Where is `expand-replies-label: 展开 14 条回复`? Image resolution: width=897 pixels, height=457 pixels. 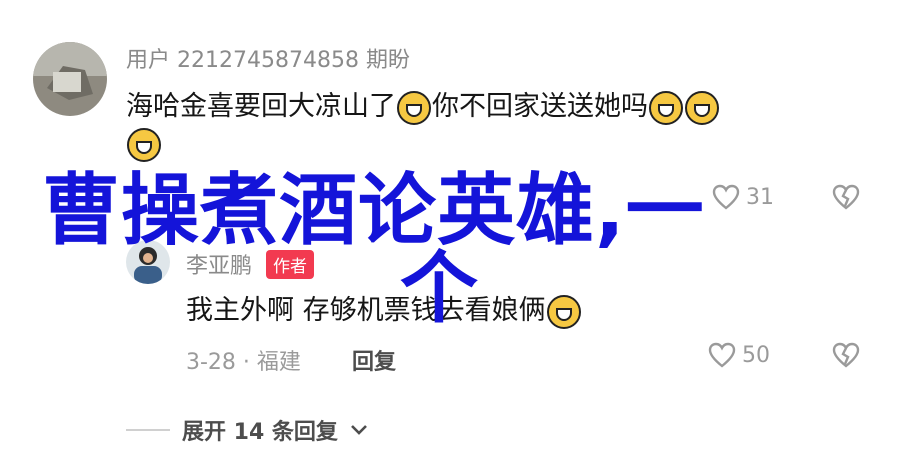 expand-replies-label: 展开 14 条回复 is located at coordinates (260, 430).